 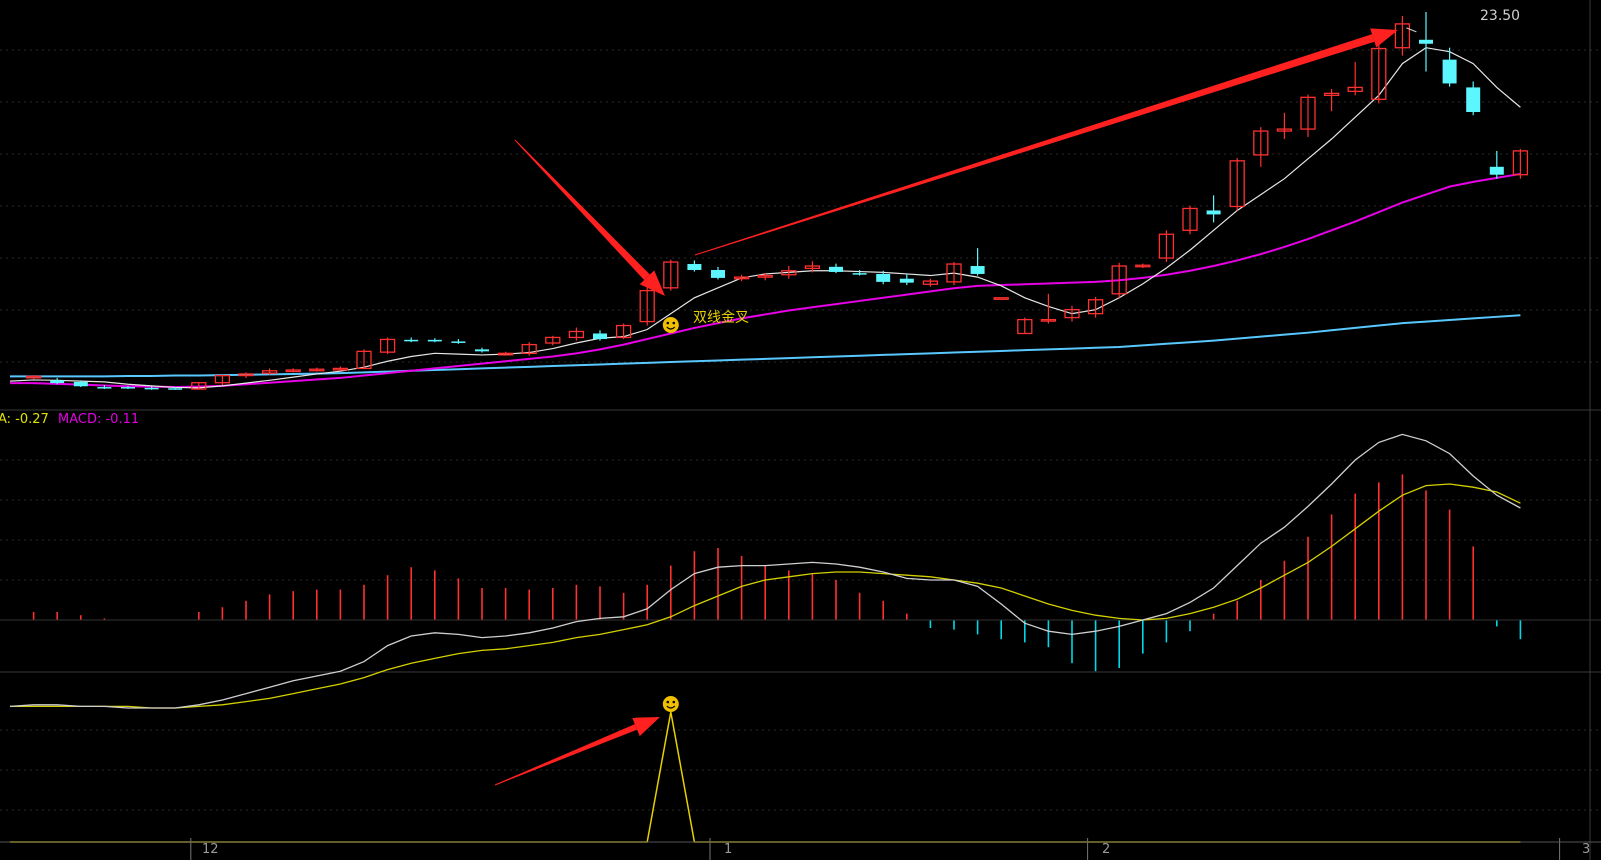 What do you see at coordinates (1106, 849) in the screenshot?
I see `x-tick-label: 2` at bounding box center [1106, 849].